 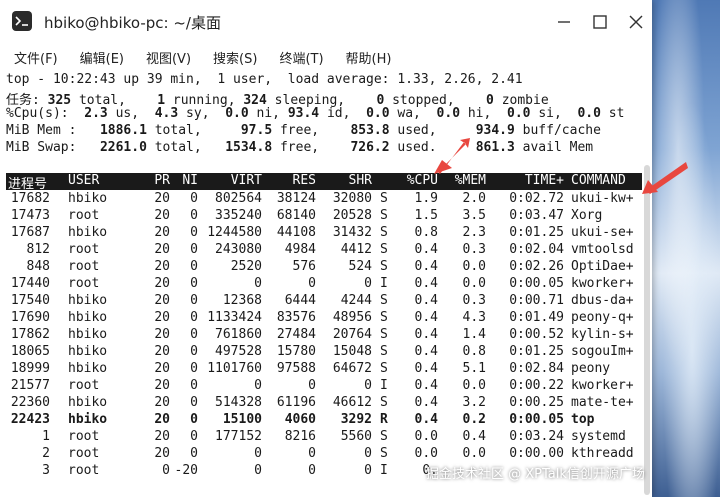 What do you see at coordinates (326, 21) in the screenshot?
I see `title-bar: hbiko@hbiko-pc: ~/桌面` at bounding box center [326, 21].